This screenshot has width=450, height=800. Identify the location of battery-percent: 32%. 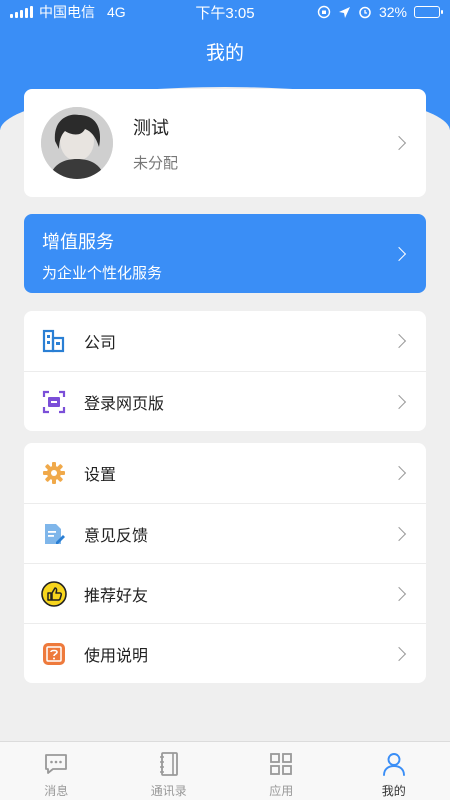
(392, 12).